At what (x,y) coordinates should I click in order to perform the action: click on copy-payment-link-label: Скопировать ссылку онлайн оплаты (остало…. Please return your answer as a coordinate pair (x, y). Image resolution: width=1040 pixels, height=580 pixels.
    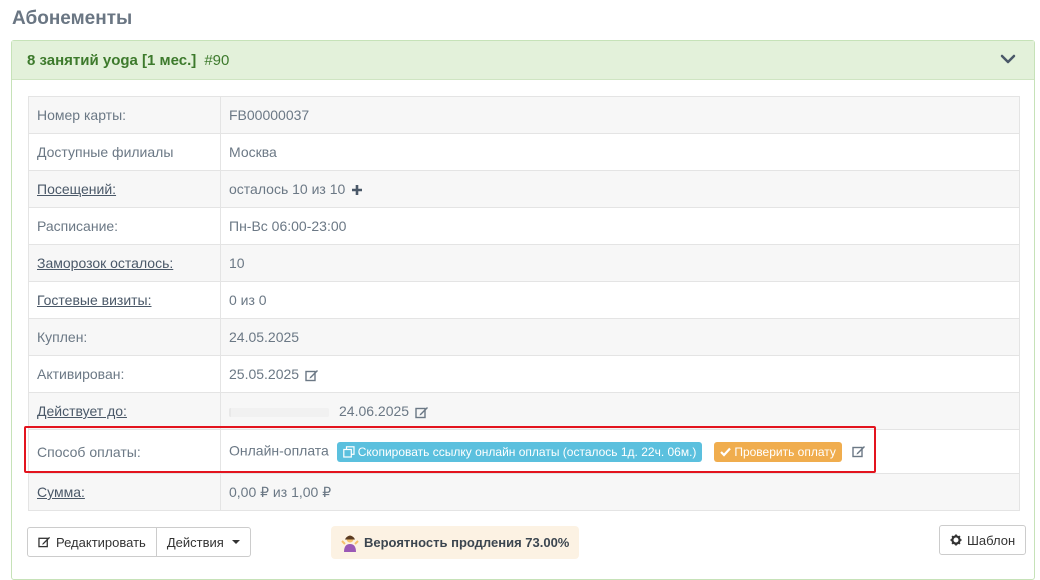
    Looking at the image, I should click on (527, 451).